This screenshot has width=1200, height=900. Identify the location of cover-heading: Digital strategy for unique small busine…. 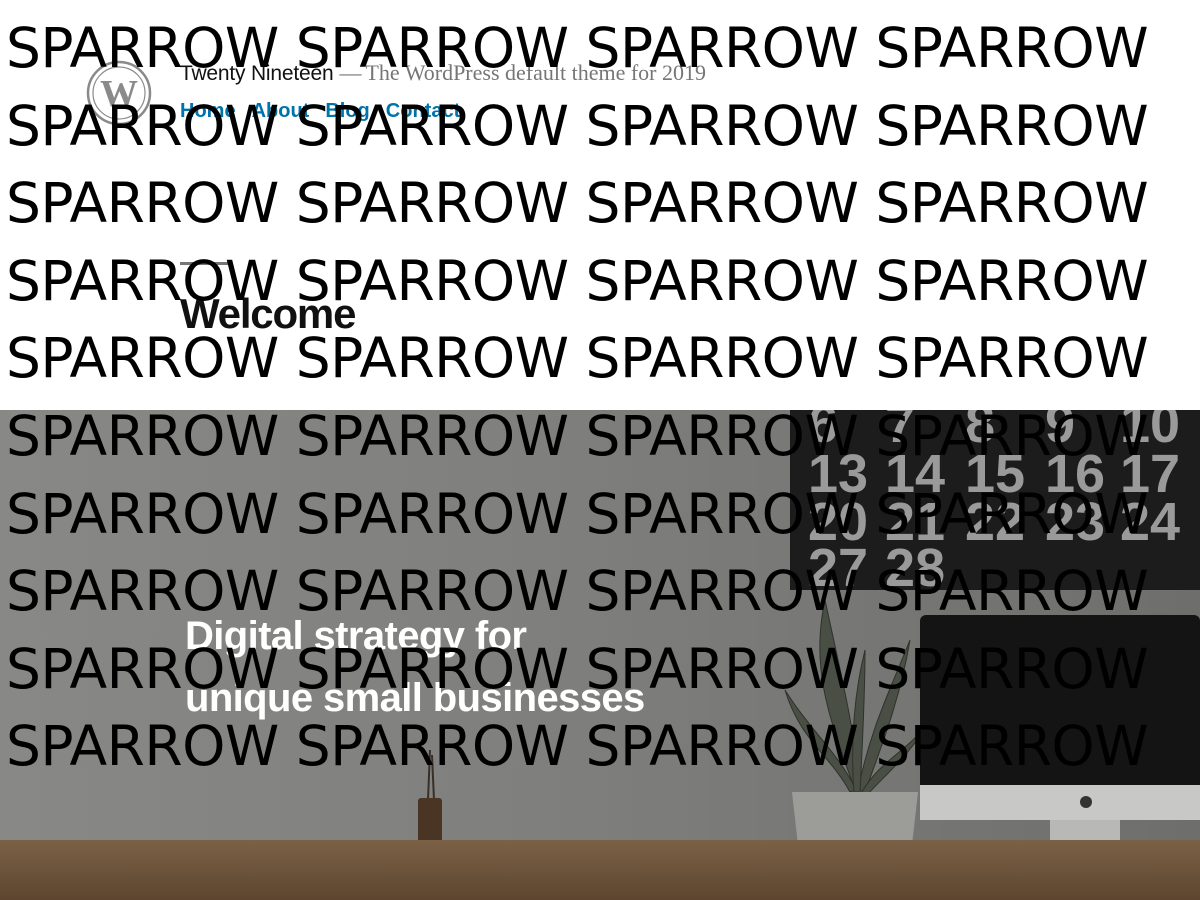
(415, 667).